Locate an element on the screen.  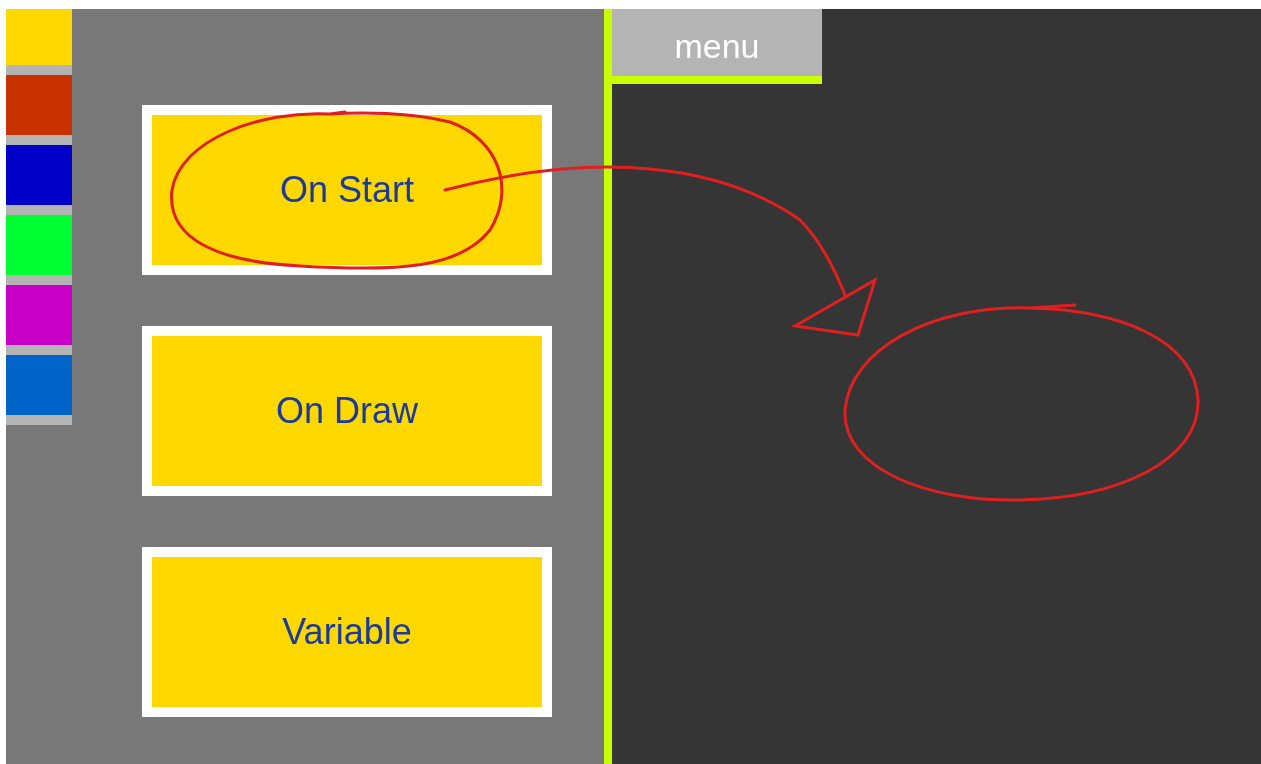
code-block: On Start is located at coordinates (347, 190).